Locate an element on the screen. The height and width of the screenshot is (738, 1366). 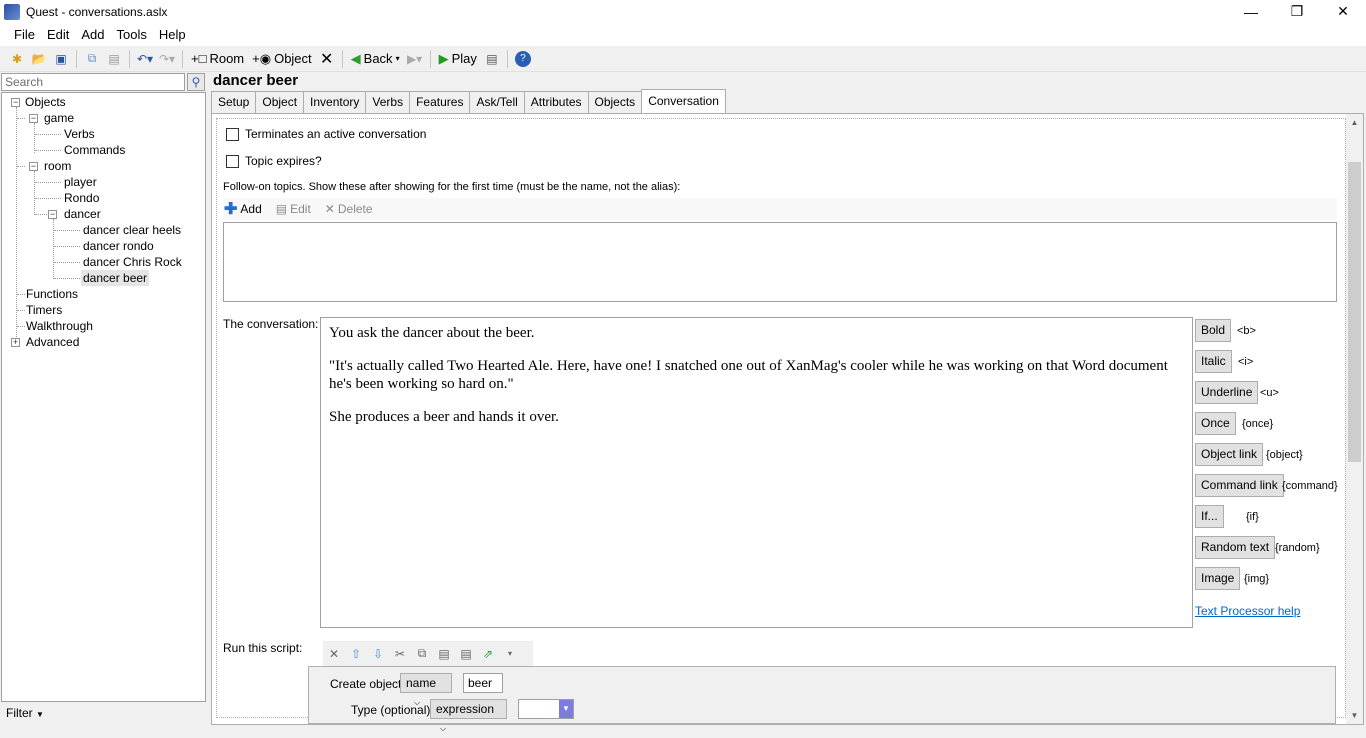
scrollbar-thumb is located at coordinates (1354, 312).